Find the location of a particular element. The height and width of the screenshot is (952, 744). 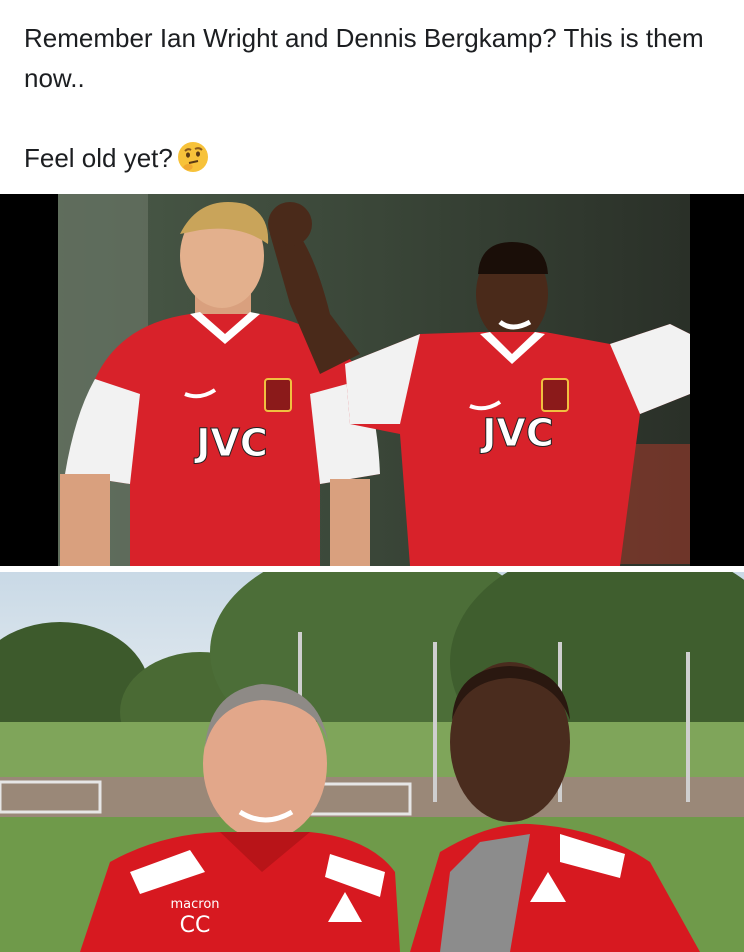

thinking-face-icon is located at coordinates (192, 157).